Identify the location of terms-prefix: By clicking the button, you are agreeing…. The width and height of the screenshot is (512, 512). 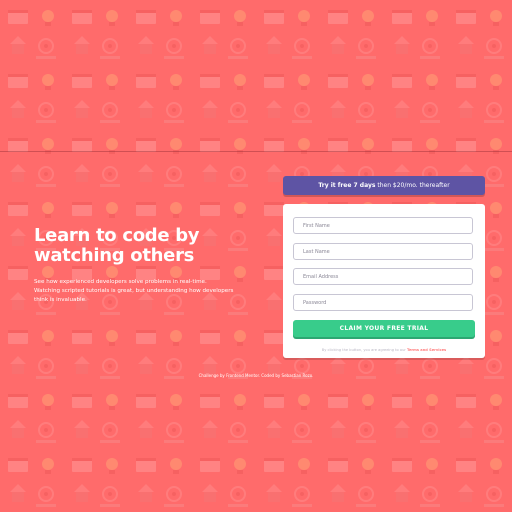
(364, 349).